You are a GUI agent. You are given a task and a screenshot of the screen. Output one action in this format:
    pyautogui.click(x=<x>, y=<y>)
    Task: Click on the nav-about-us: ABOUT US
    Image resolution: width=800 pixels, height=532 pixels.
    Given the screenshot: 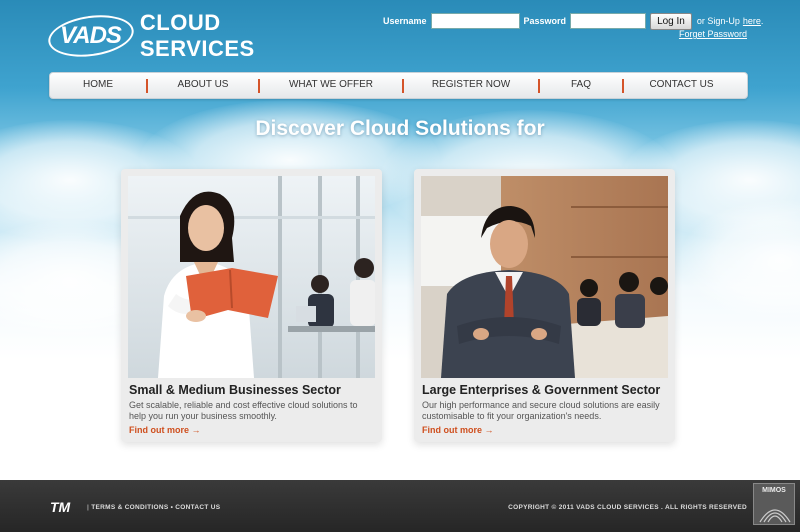 What is the action you would take?
    pyautogui.click(x=203, y=85)
    